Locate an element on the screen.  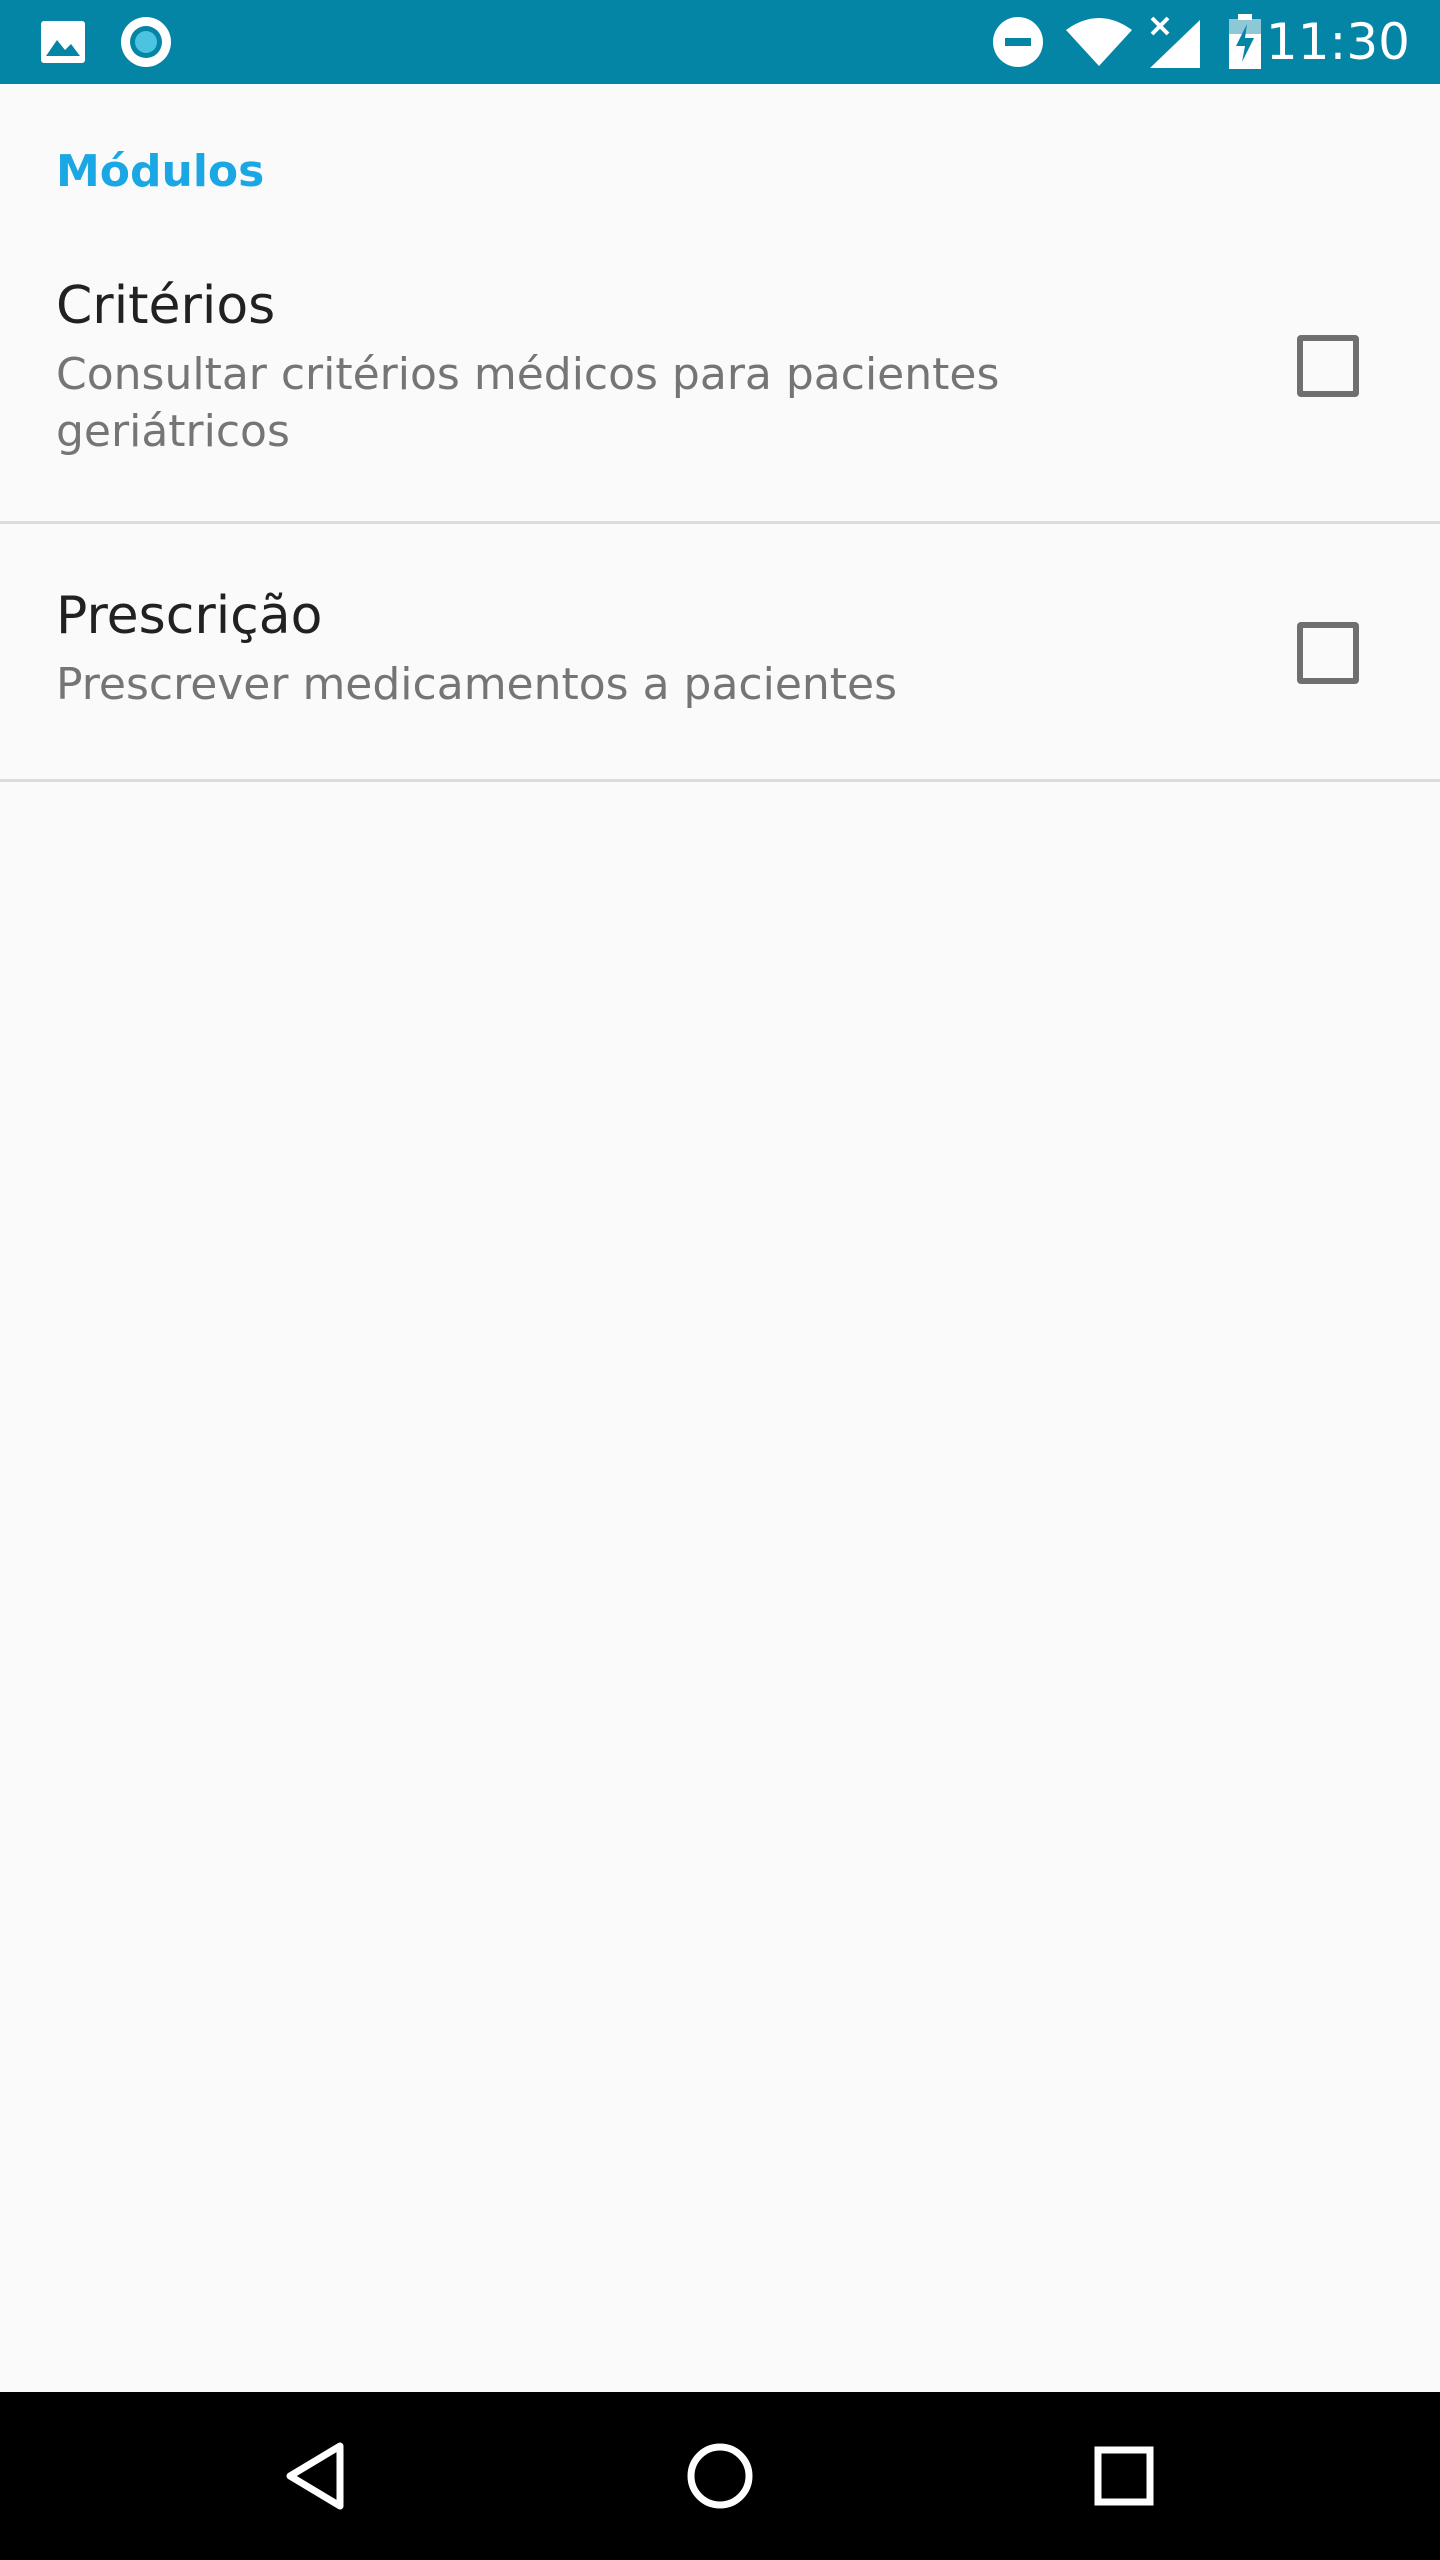
preference-summary: Prescrever medicamentos a pacientes is located at coordinates (477, 684).